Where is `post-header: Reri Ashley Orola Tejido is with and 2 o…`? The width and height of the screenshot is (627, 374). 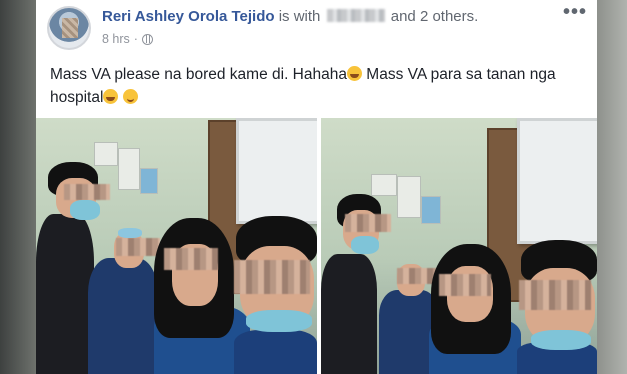 post-header: Reri Ashley Orola Tejido is with and 2 o… is located at coordinates (290, 16).